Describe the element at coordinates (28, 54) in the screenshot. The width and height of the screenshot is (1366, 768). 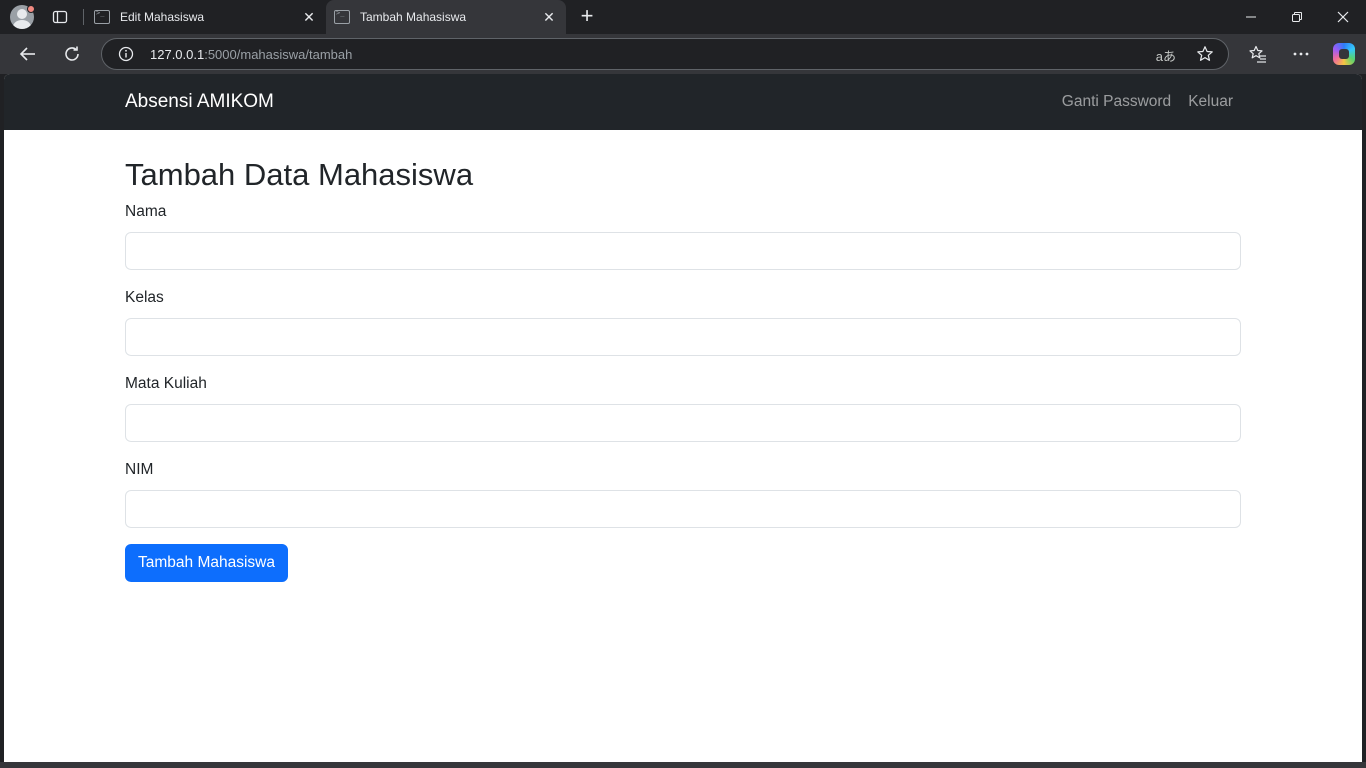
I see `back-arrow-icon` at that location.